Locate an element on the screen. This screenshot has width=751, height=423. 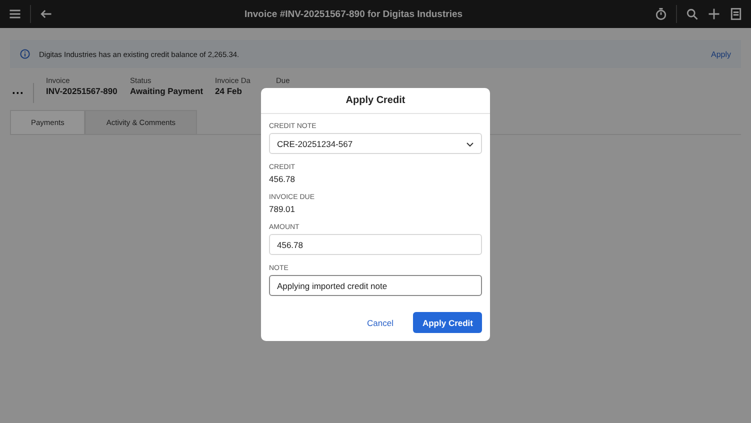
menu-icon is located at coordinates (15, 14).